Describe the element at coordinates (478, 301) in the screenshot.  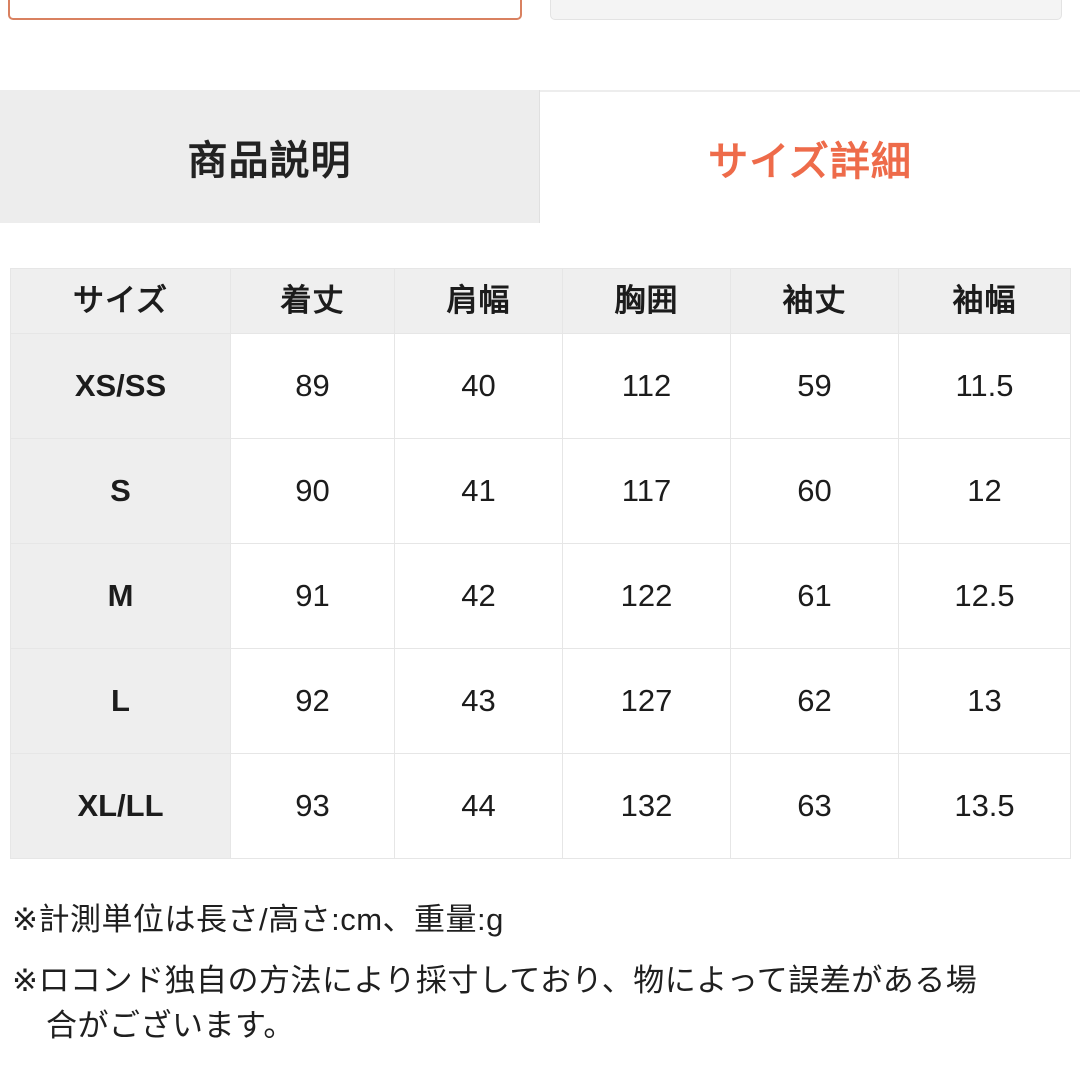
I see `column-header-shoulder: 肩幅` at that location.